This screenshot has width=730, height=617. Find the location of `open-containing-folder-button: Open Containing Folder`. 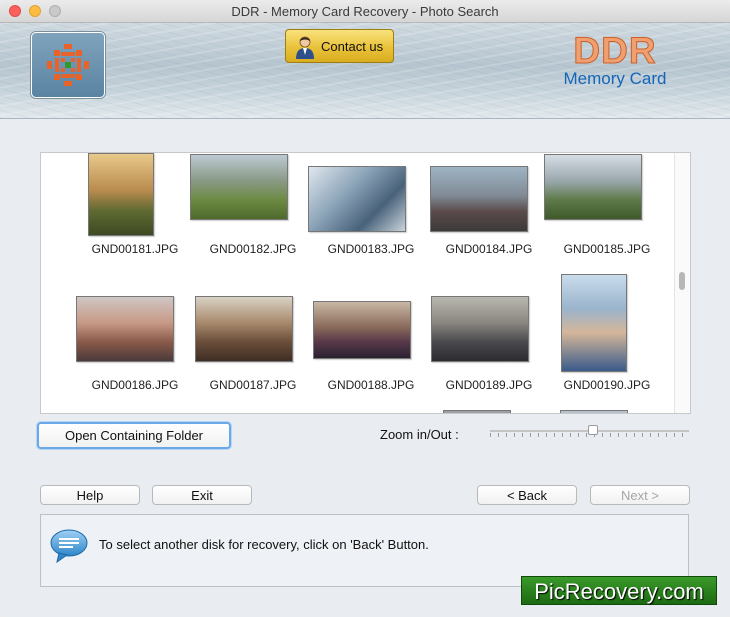

open-containing-folder-button: Open Containing Folder is located at coordinates (134, 435).